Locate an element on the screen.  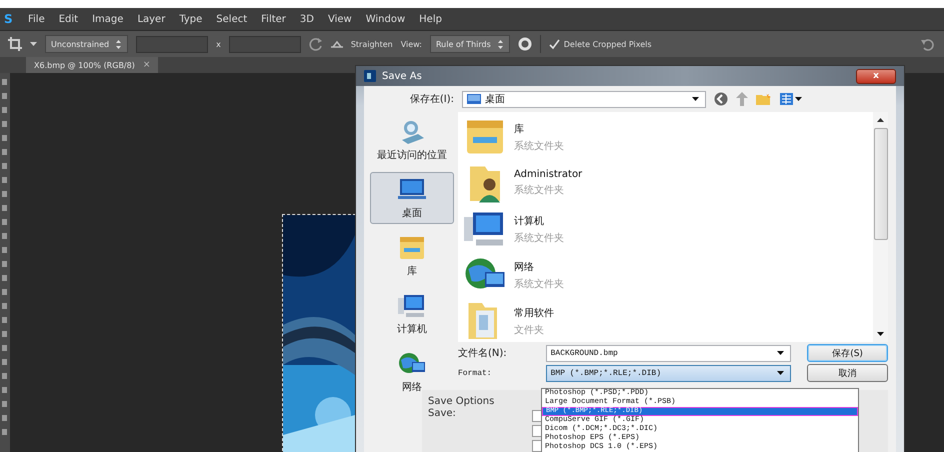
monitor-icon is located at coordinates (474, 99).